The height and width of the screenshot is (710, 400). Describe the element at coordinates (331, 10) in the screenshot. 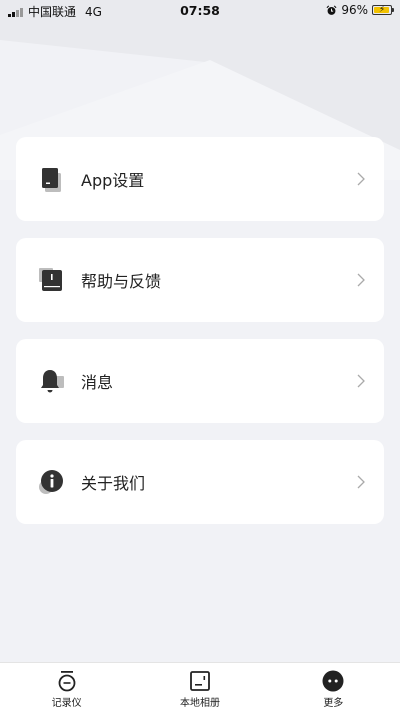

I see `alarm-clock-icon` at that location.